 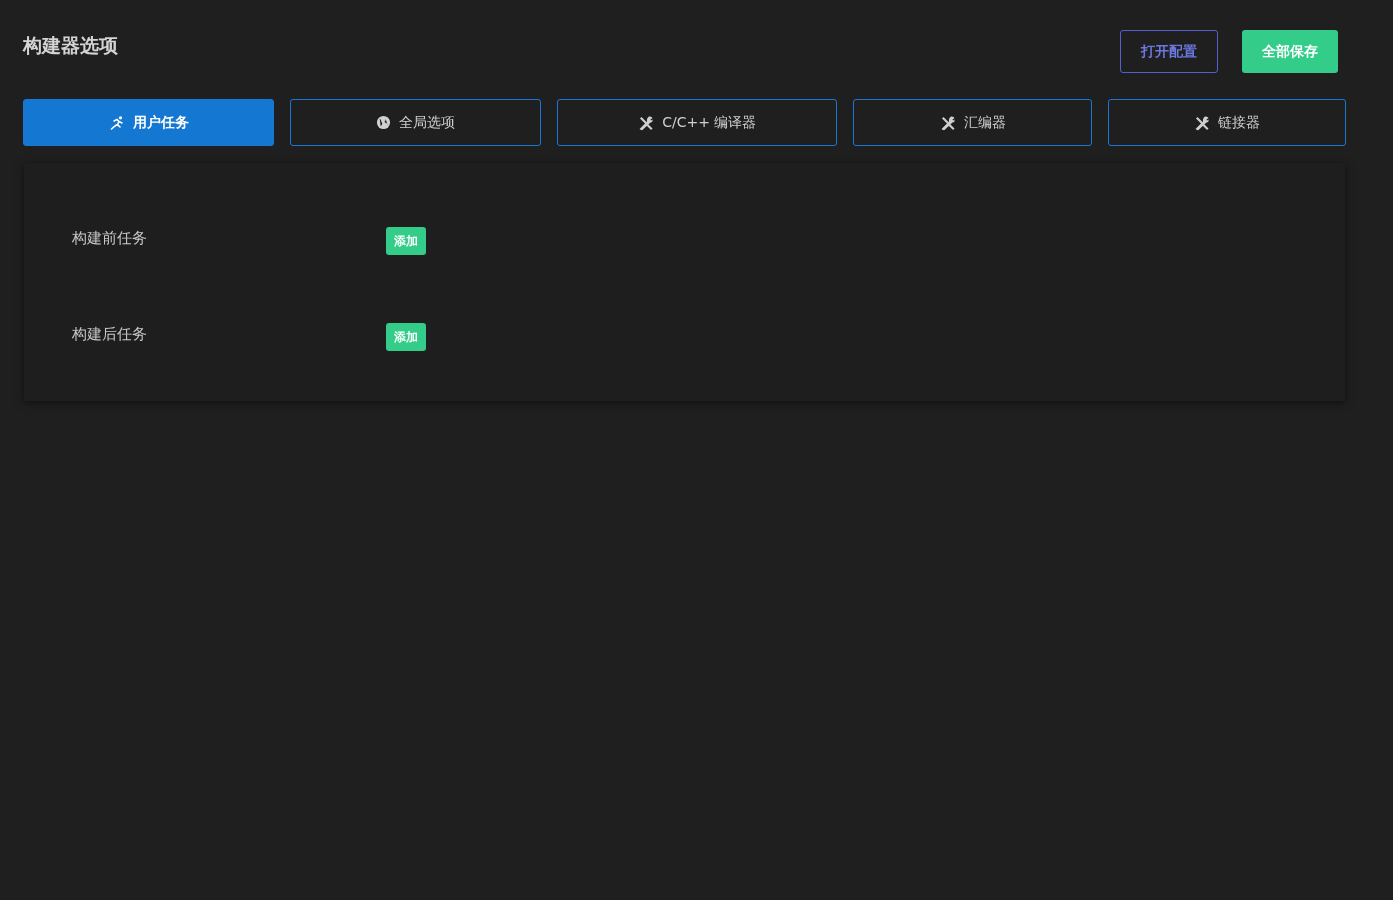 I want to click on page-title: 构建器选项, so click(x=70, y=45).